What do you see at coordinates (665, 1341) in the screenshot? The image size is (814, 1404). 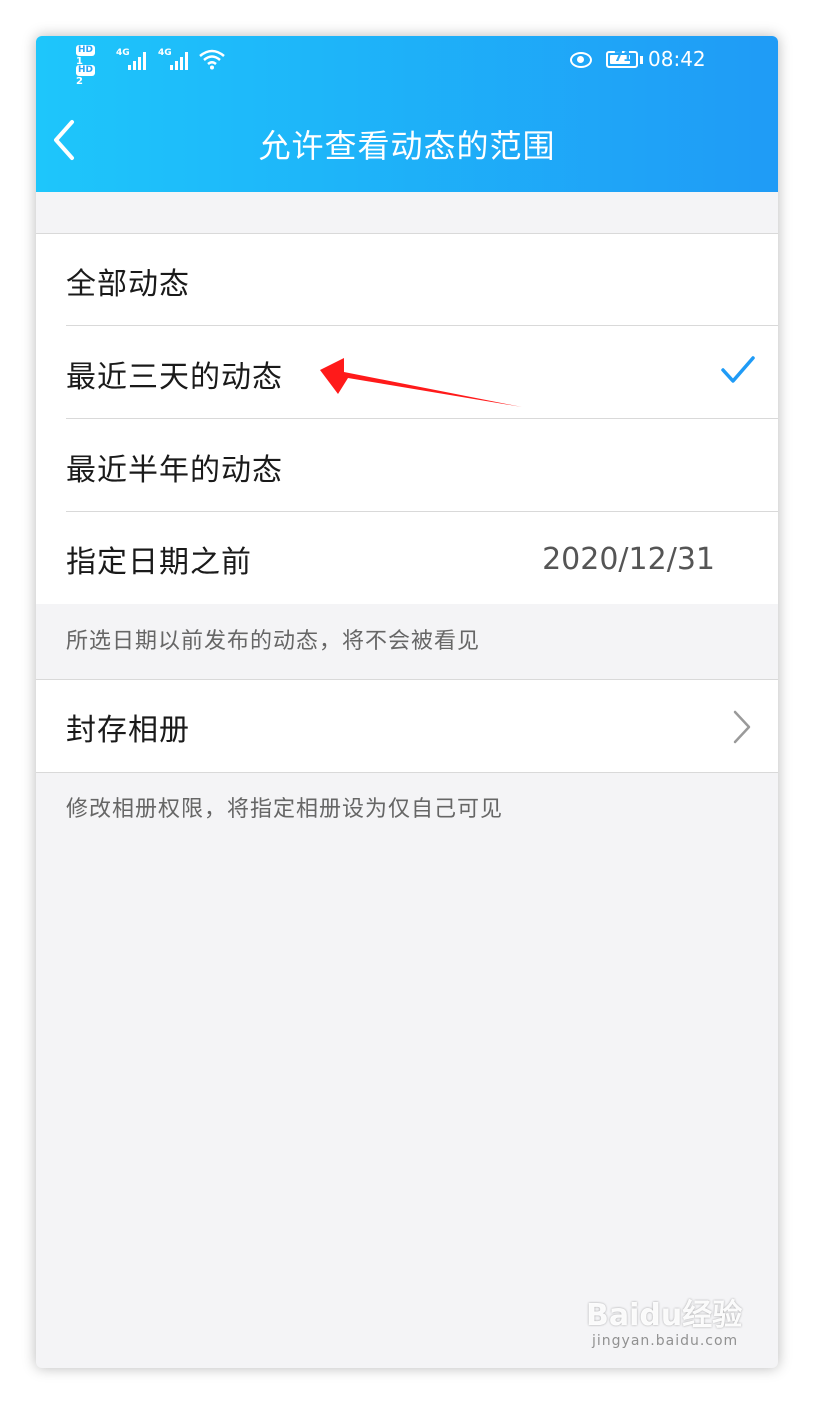 I see `baidu-watermark-url: jingyan.baidu.com` at bounding box center [665, 1341].